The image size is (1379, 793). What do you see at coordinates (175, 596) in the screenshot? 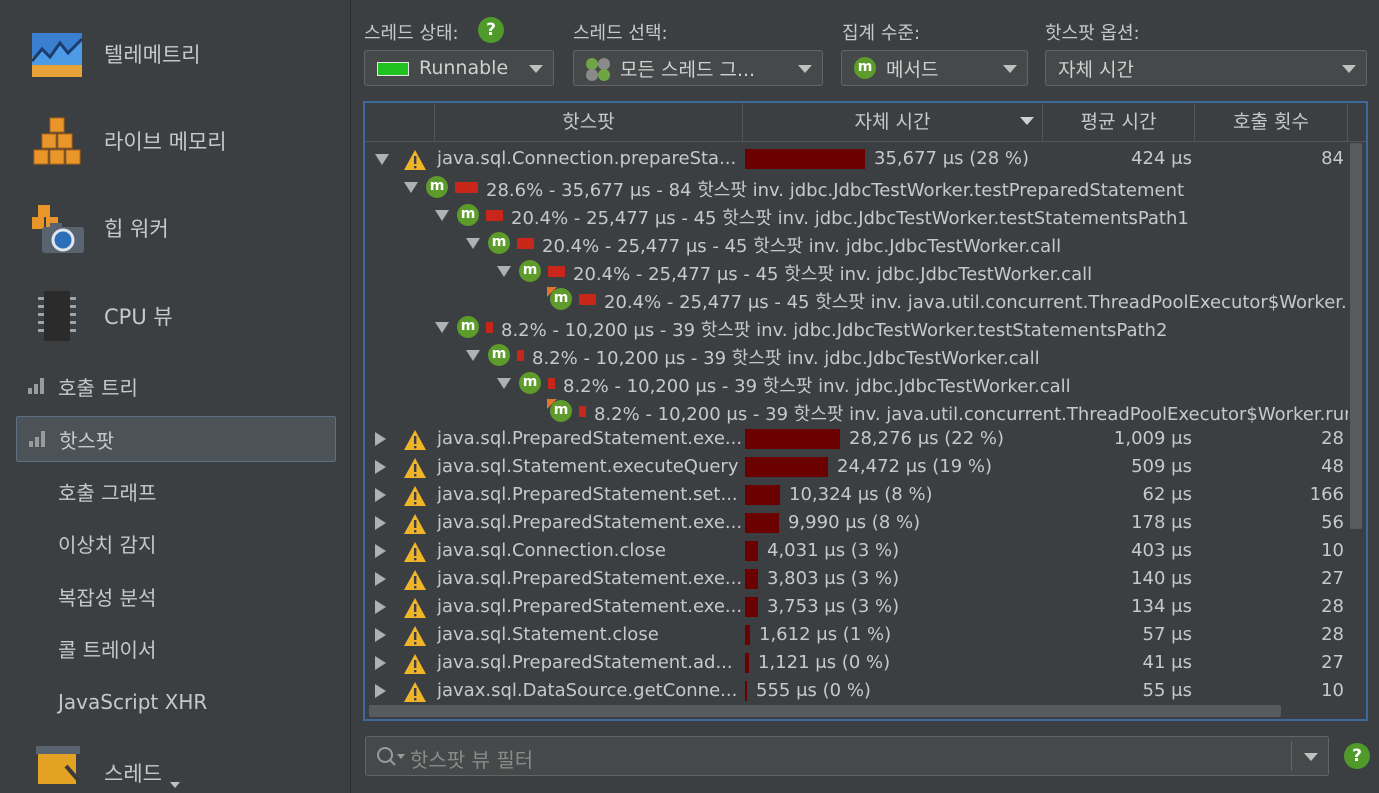
I see `sidebar-item-complexity-analysis: 복잡성 분석` at bounding box center [175, 596].